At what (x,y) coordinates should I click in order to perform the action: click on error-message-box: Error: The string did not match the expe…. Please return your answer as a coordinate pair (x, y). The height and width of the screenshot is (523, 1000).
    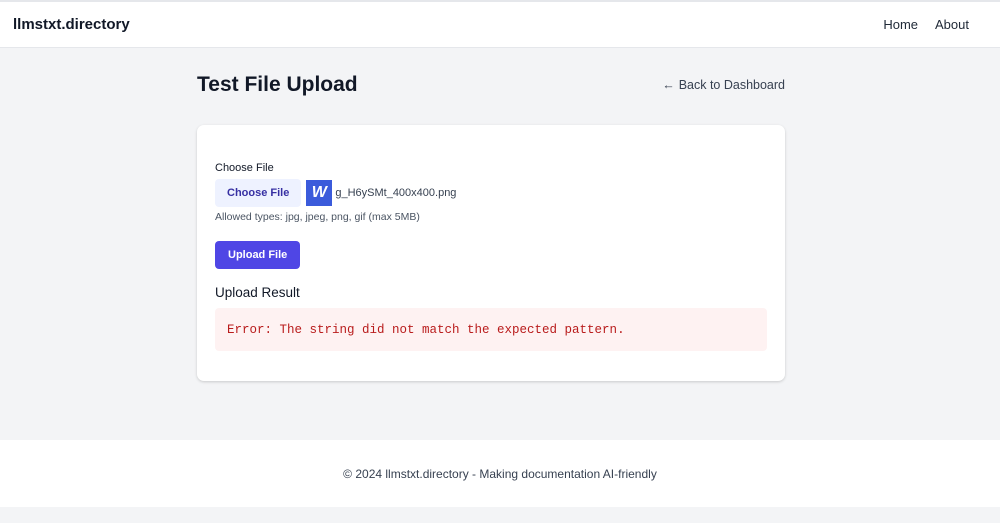
    Looking at the image, I should click on (491, 329).